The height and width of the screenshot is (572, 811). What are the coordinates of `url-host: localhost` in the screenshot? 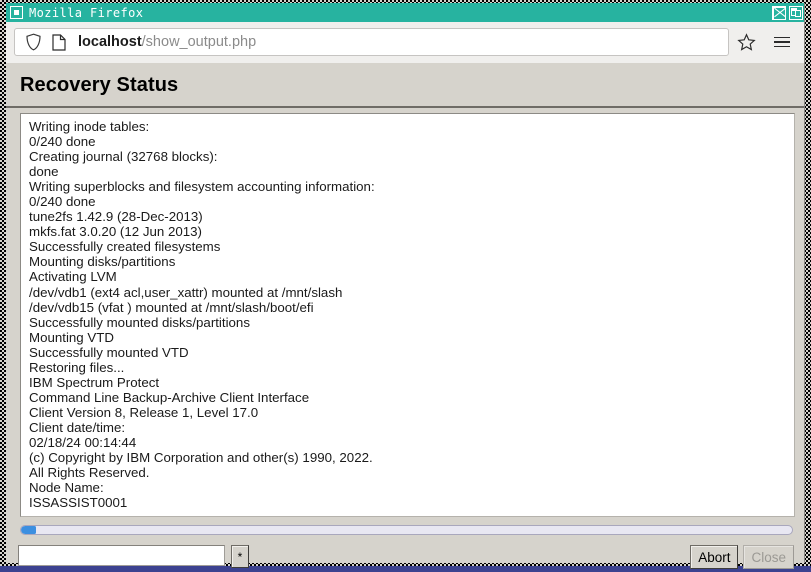 It's located at (110, 42).